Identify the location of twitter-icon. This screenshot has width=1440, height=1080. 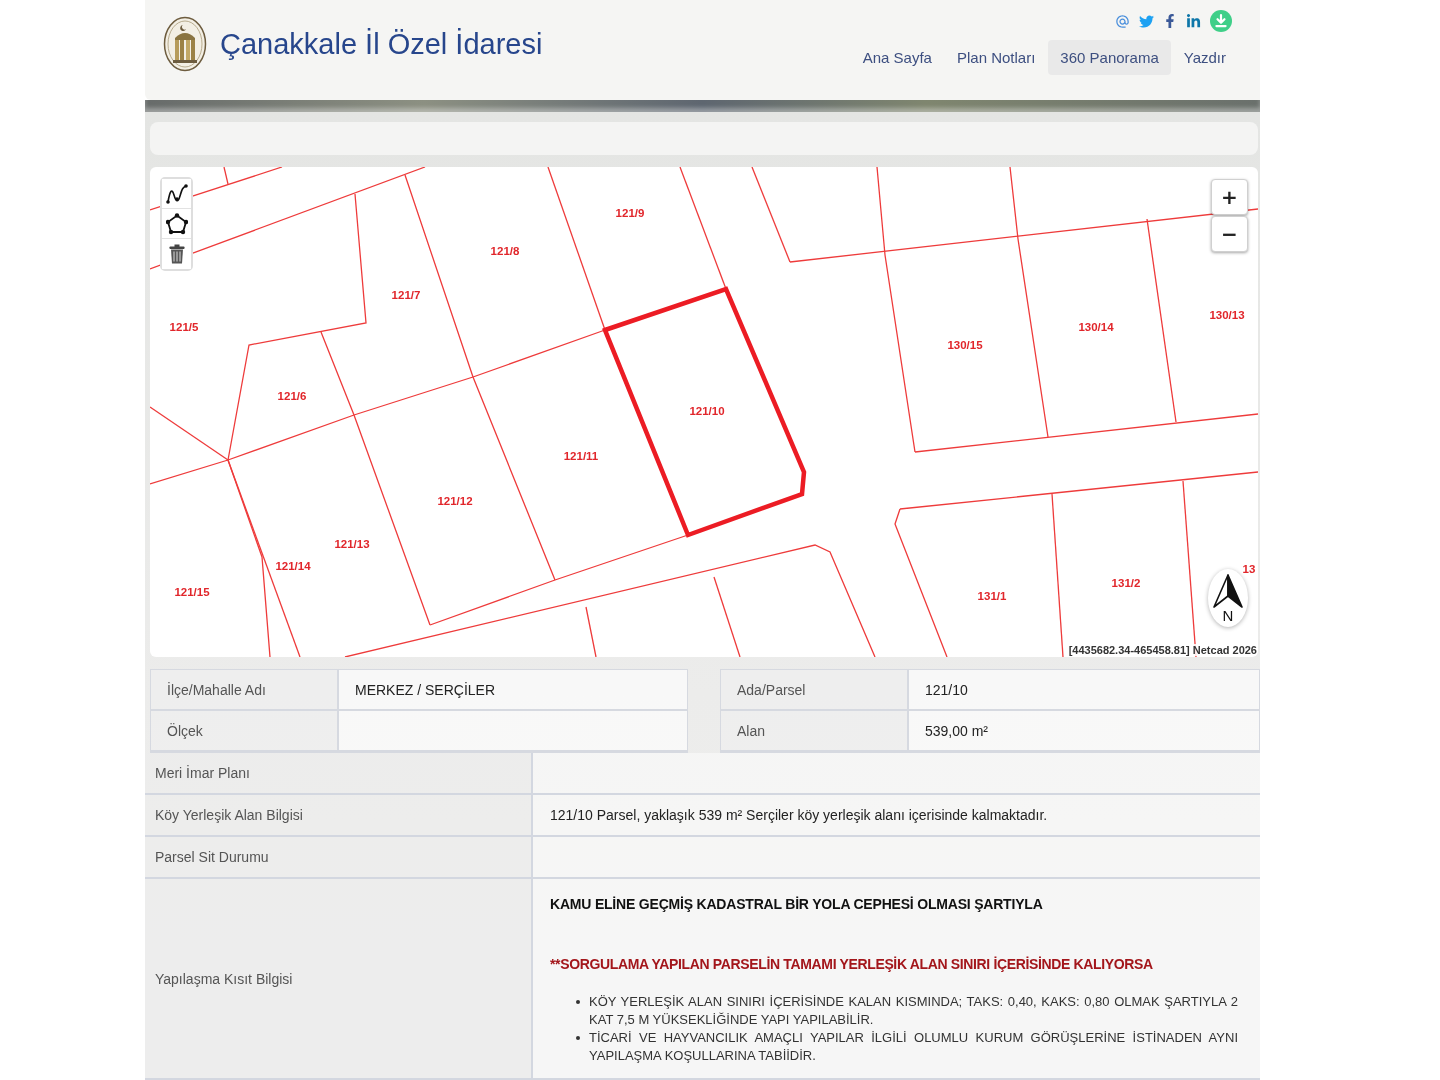
(1146, 21).